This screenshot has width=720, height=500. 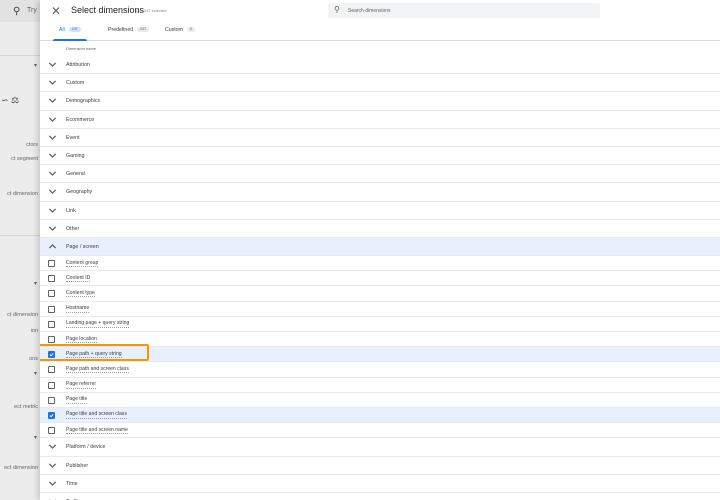 I want to click on dimension-row: Content ID, so click(x=380, y=279).